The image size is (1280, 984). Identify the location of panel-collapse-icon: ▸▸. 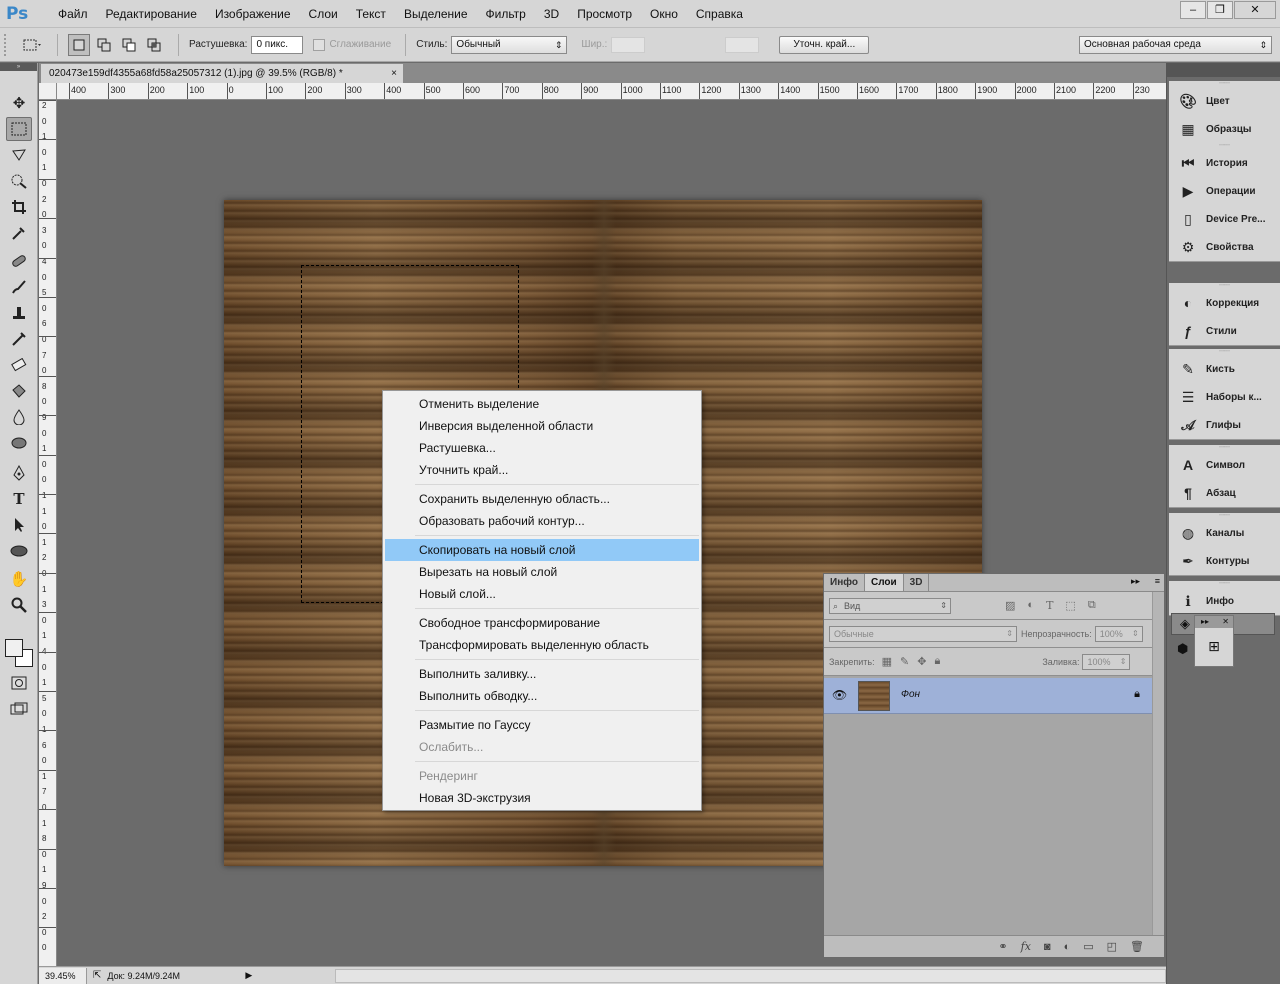
(1135, 581).